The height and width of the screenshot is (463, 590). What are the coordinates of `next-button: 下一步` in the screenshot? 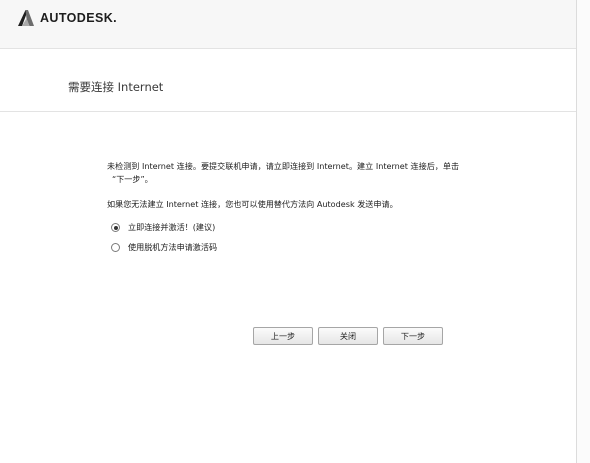 It's located at (413, 336).